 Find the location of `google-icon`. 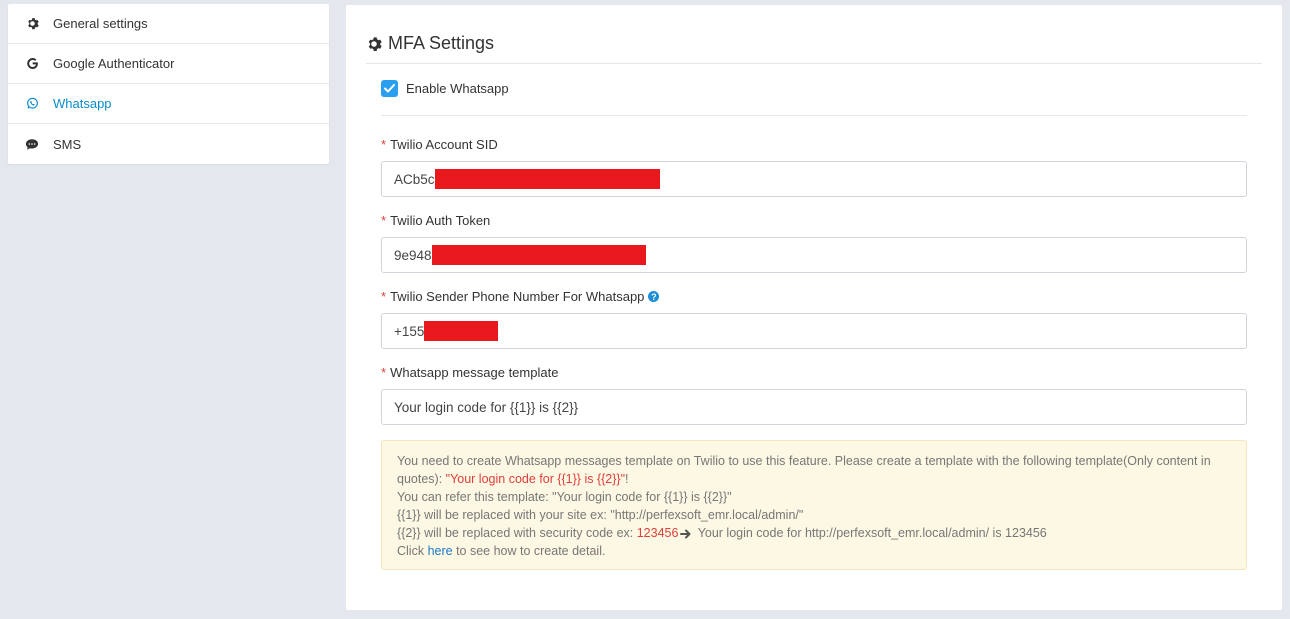

google-icon is located at coordinates (32, 64).